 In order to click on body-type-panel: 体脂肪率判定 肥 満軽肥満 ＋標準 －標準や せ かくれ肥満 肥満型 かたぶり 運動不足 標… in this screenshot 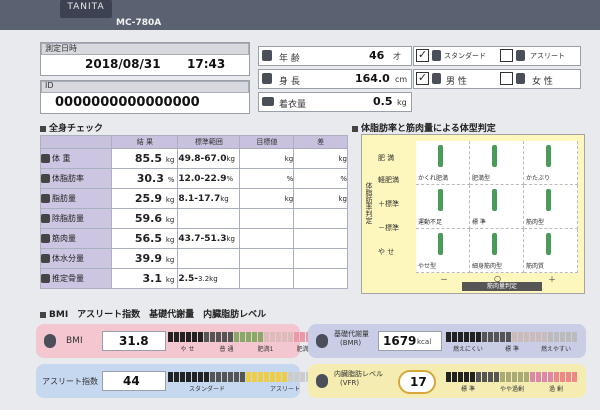, I will do `click(473, 214)`.